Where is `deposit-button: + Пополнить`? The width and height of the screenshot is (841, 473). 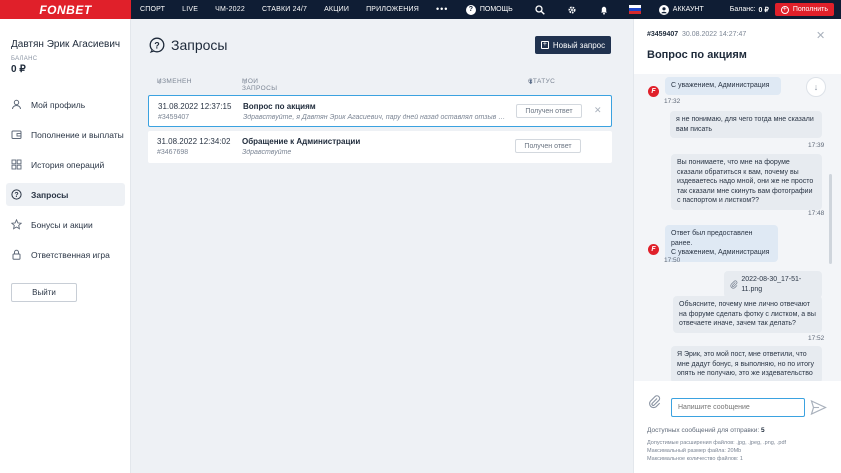
deposit-button: + Пополнить is located at coordinates (804, 9).